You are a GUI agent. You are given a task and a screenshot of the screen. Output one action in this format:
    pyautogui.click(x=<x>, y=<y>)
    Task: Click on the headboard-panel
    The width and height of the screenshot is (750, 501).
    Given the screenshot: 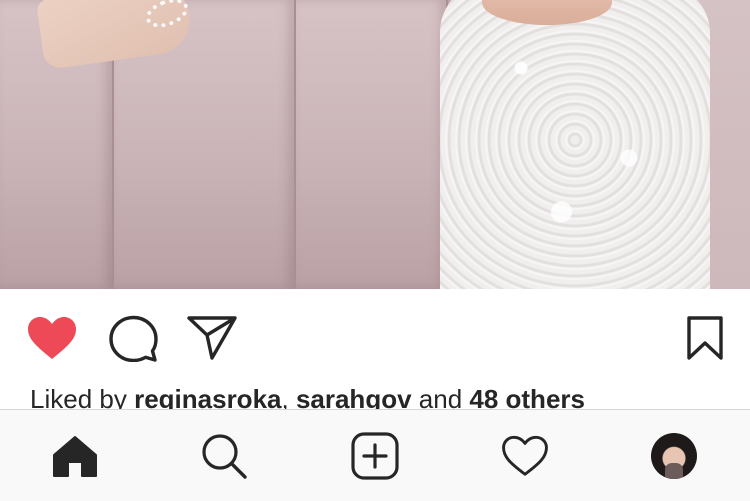 What is the action you would take?
    pyautogui.click(x=372, y=144)
    